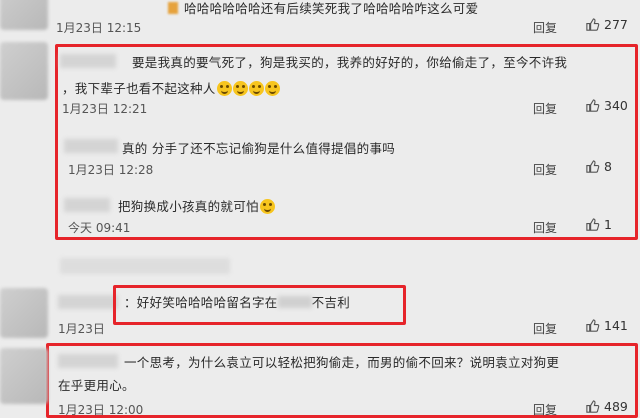 The width and height of the screenshot is (640, 418). What do you see at coordinates (188, 206) in the screenshot?
I see `comment-text-line: 把狗换成小孩真的就可怕` at bounding box center [188, 206].